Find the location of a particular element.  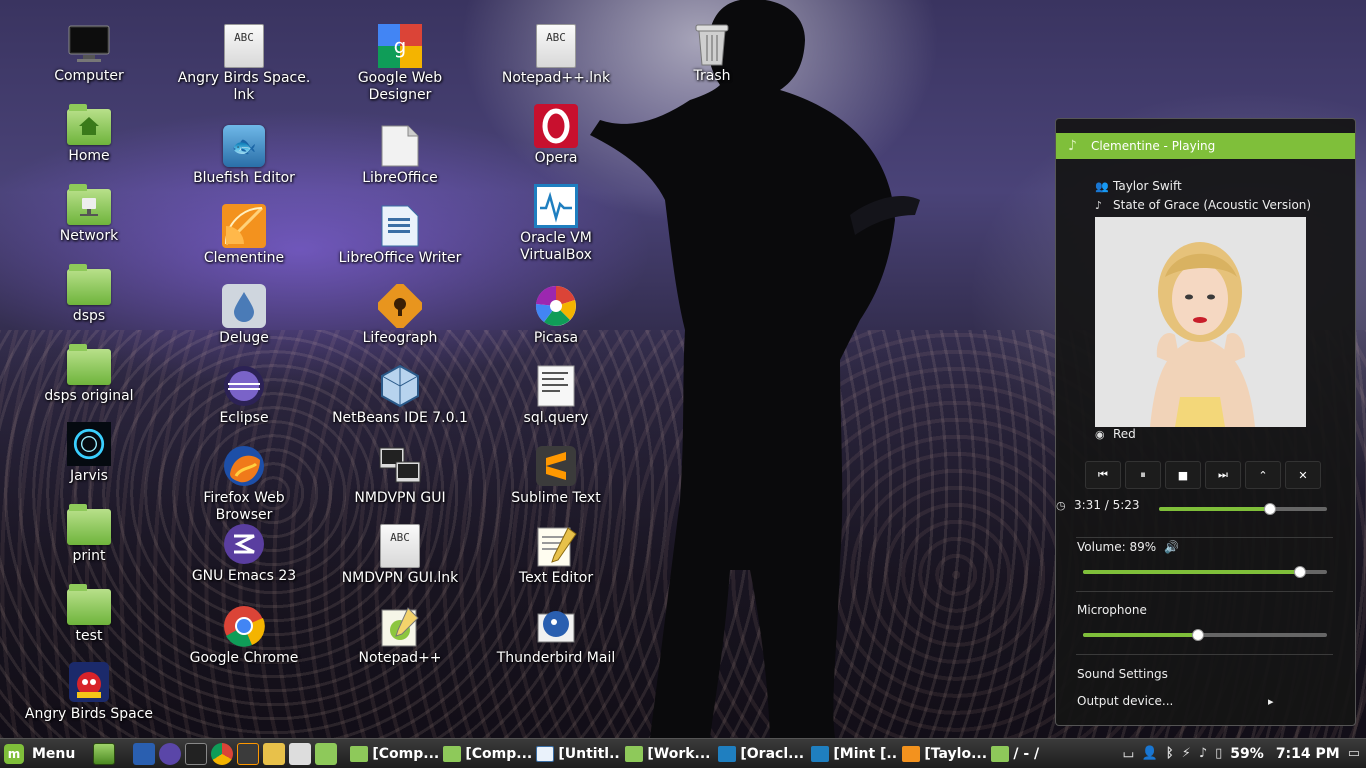

seek-slider is located at coordinates (1243, 509).